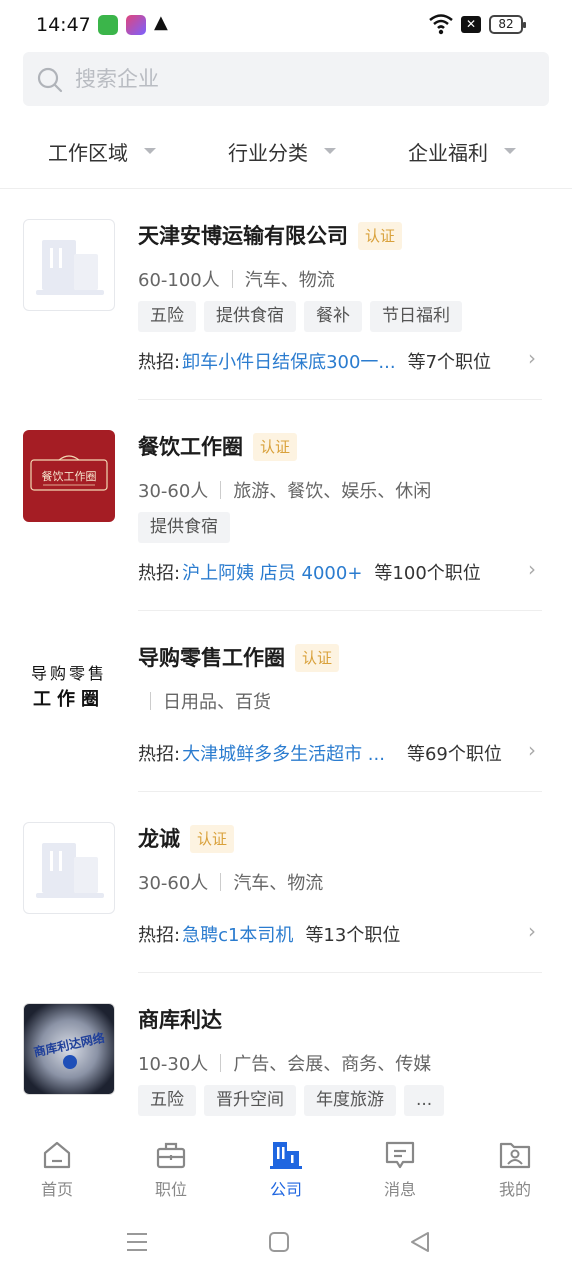 Image resolution: width=572 pixels, height=1280 pixels. I want to click on tab-company: 公司, so click(286, 1170).